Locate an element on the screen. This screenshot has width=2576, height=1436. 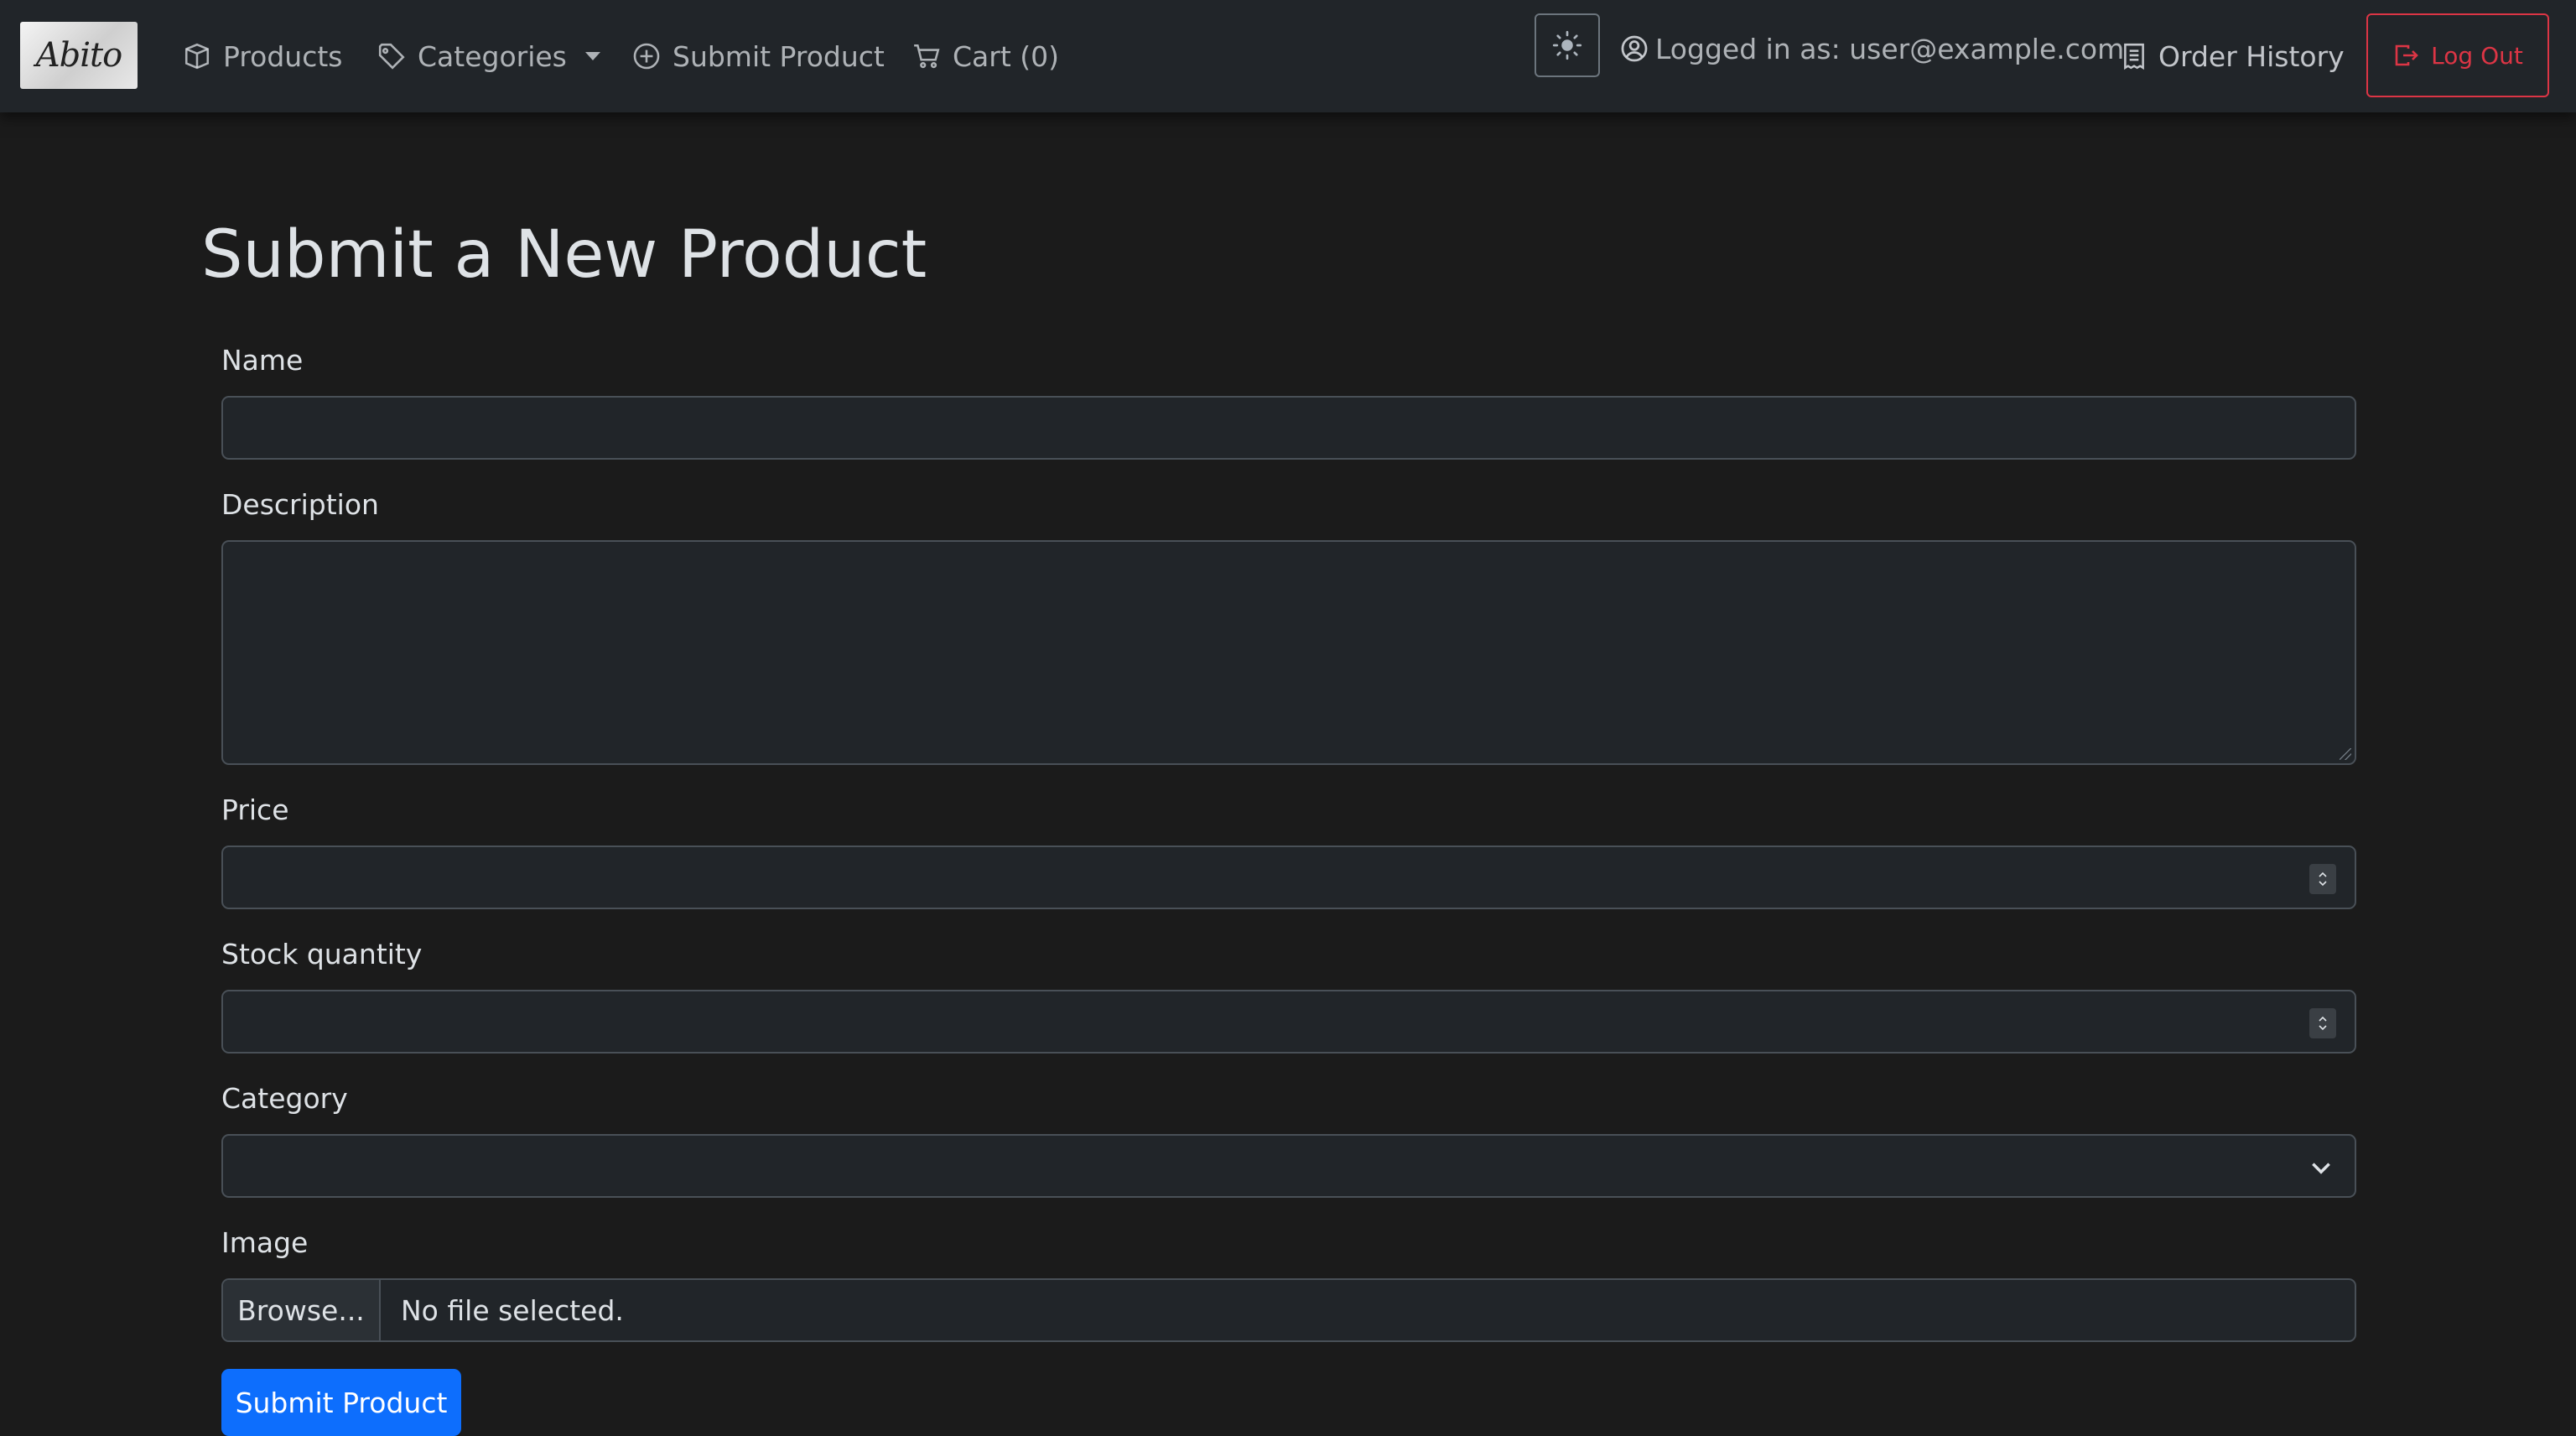
nav-submit-product: Submit Product is located at coordinates (758, 56).